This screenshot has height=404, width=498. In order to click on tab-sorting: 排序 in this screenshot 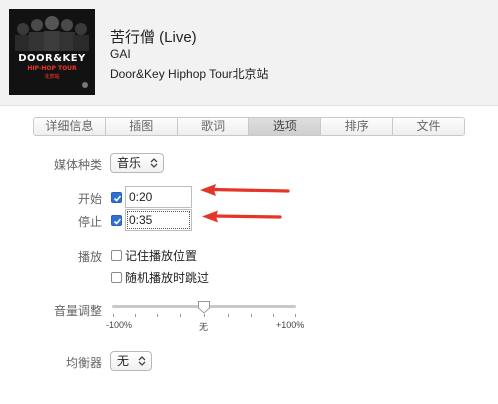, I will do `click(357, 126)`.